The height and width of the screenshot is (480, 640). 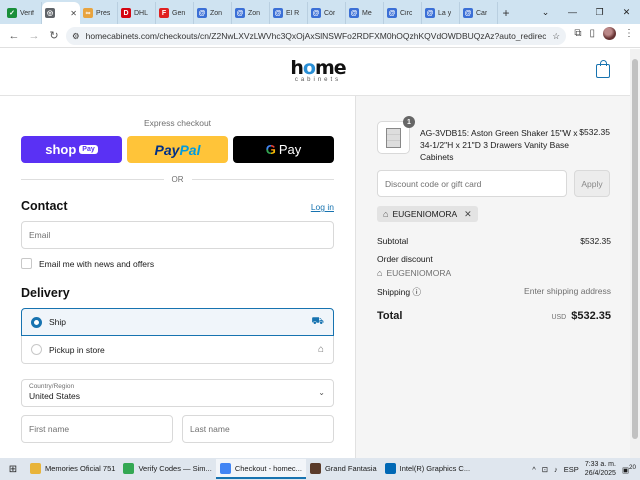 I want to click on language-indicator: ESP, so click(x=571, y=469).